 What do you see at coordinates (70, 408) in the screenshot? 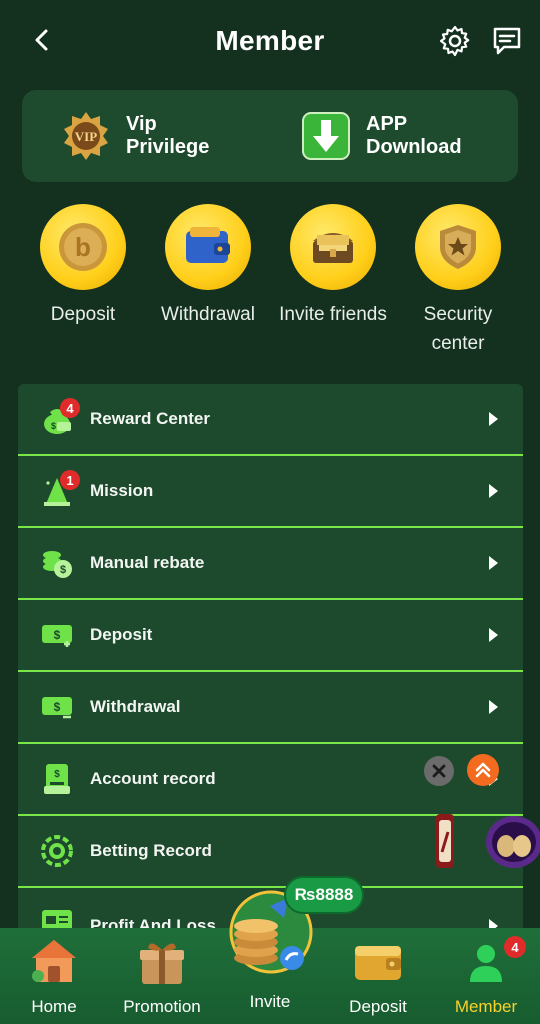
I see `notification-badge: 4` at bounding box center [70, 408].